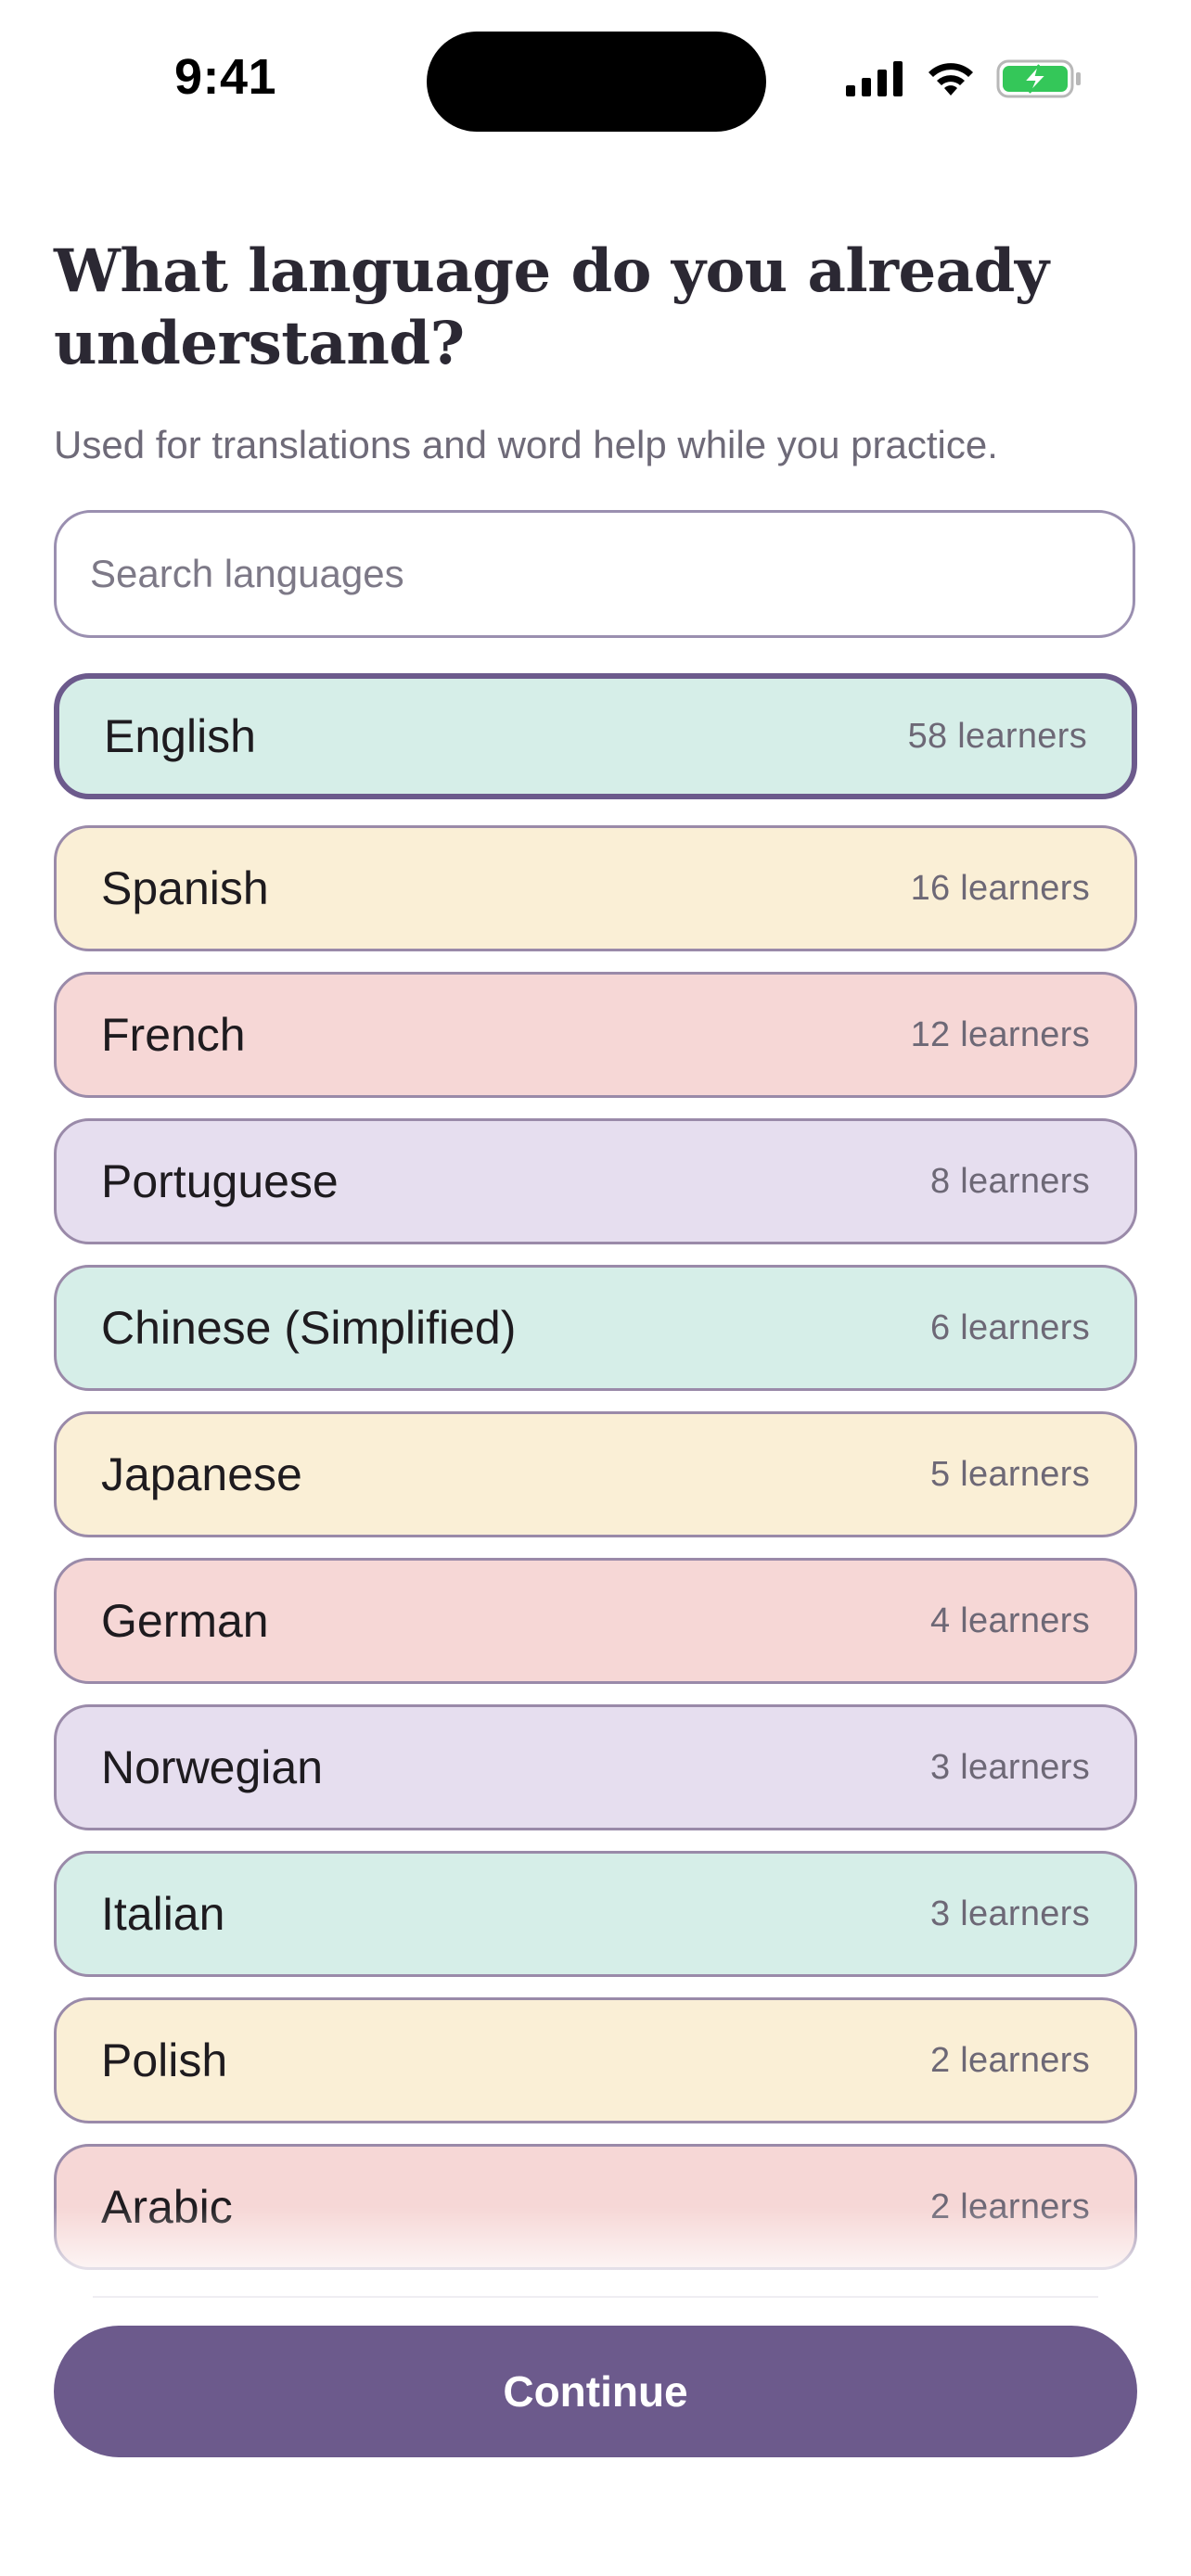  What do you see at coordinates (595, 1035) in the screenshot?
I see `language-option-french: French 12 learners` at bounding box center [595, 1035].